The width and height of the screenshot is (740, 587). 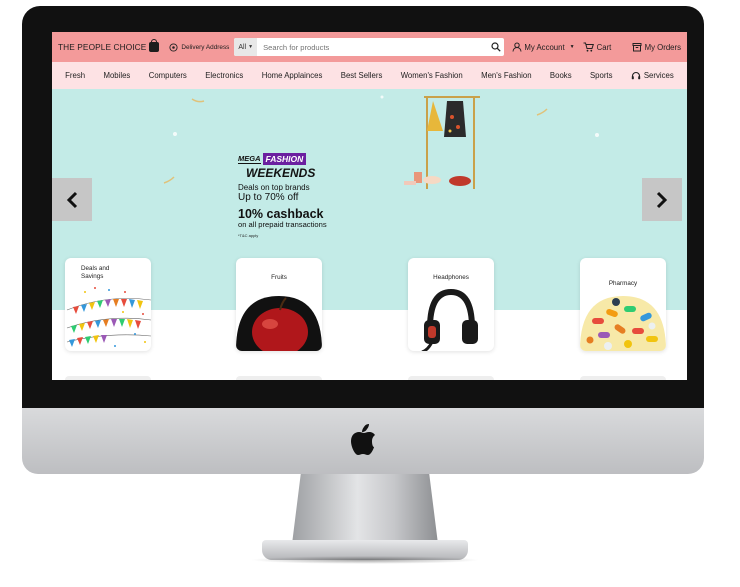 I want to click on category-card-label: Fruits, so click(x=279, y=277).